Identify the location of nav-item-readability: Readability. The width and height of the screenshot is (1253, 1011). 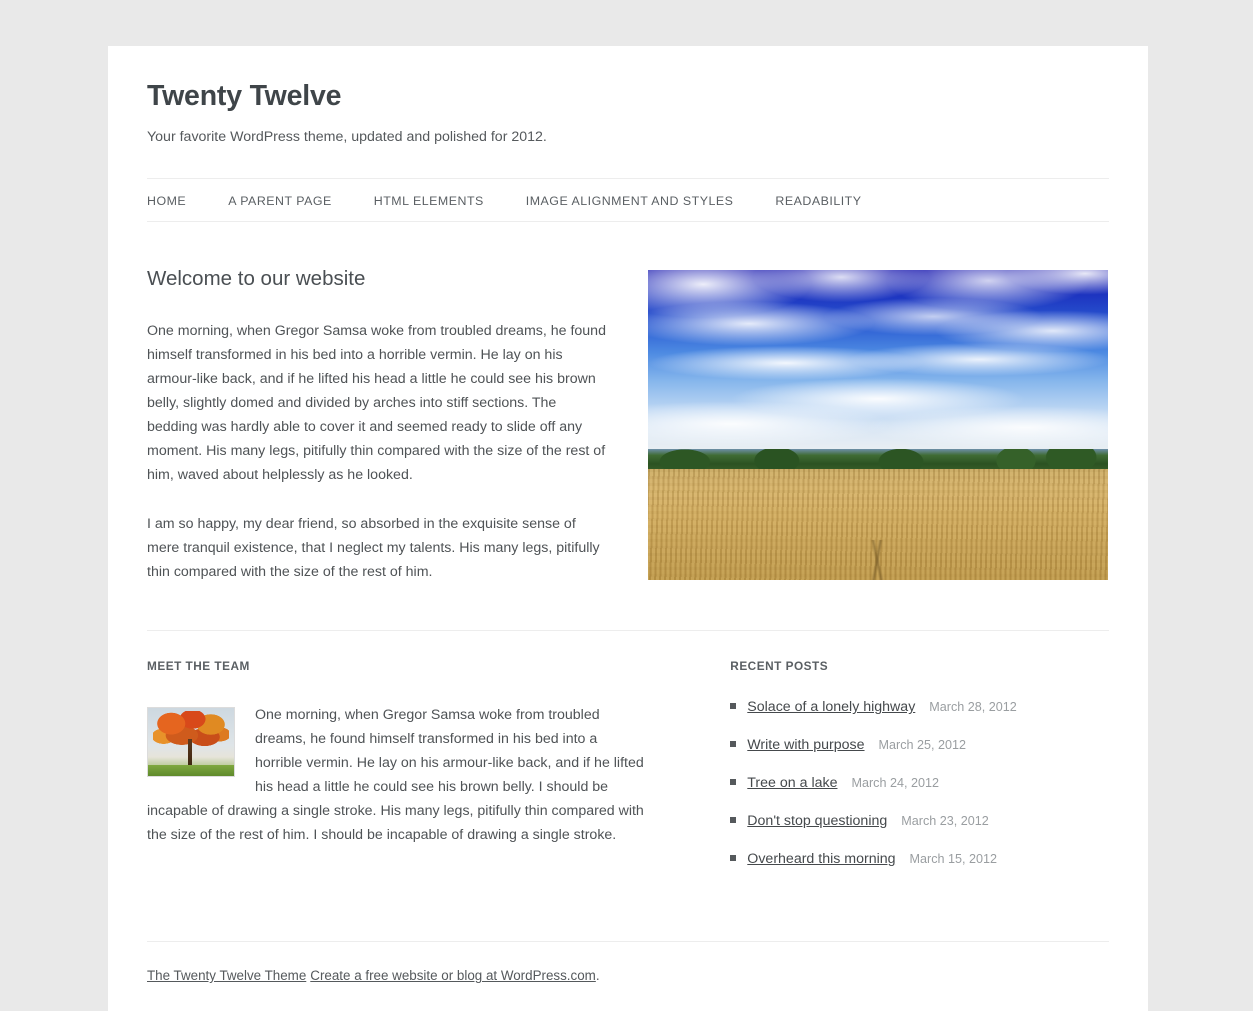
(818, 201).